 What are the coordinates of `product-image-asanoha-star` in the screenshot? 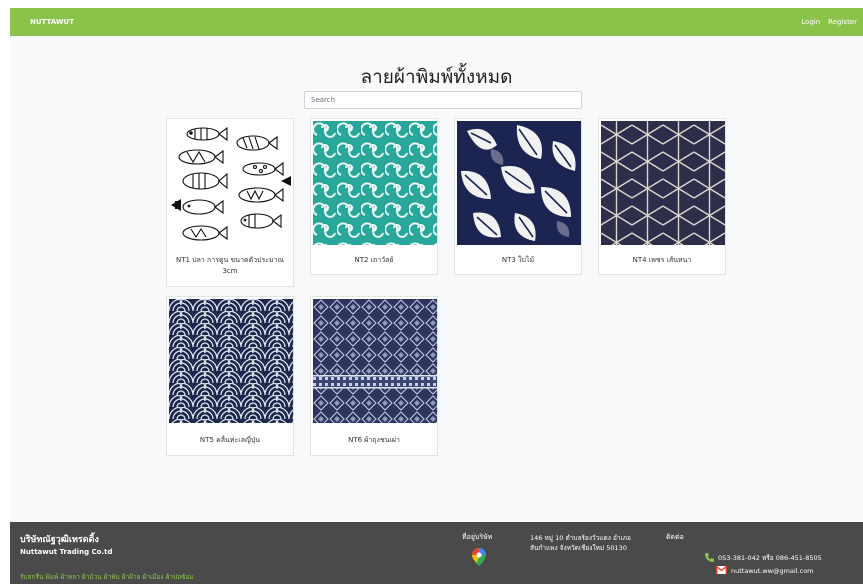 It's located at (663, 183).